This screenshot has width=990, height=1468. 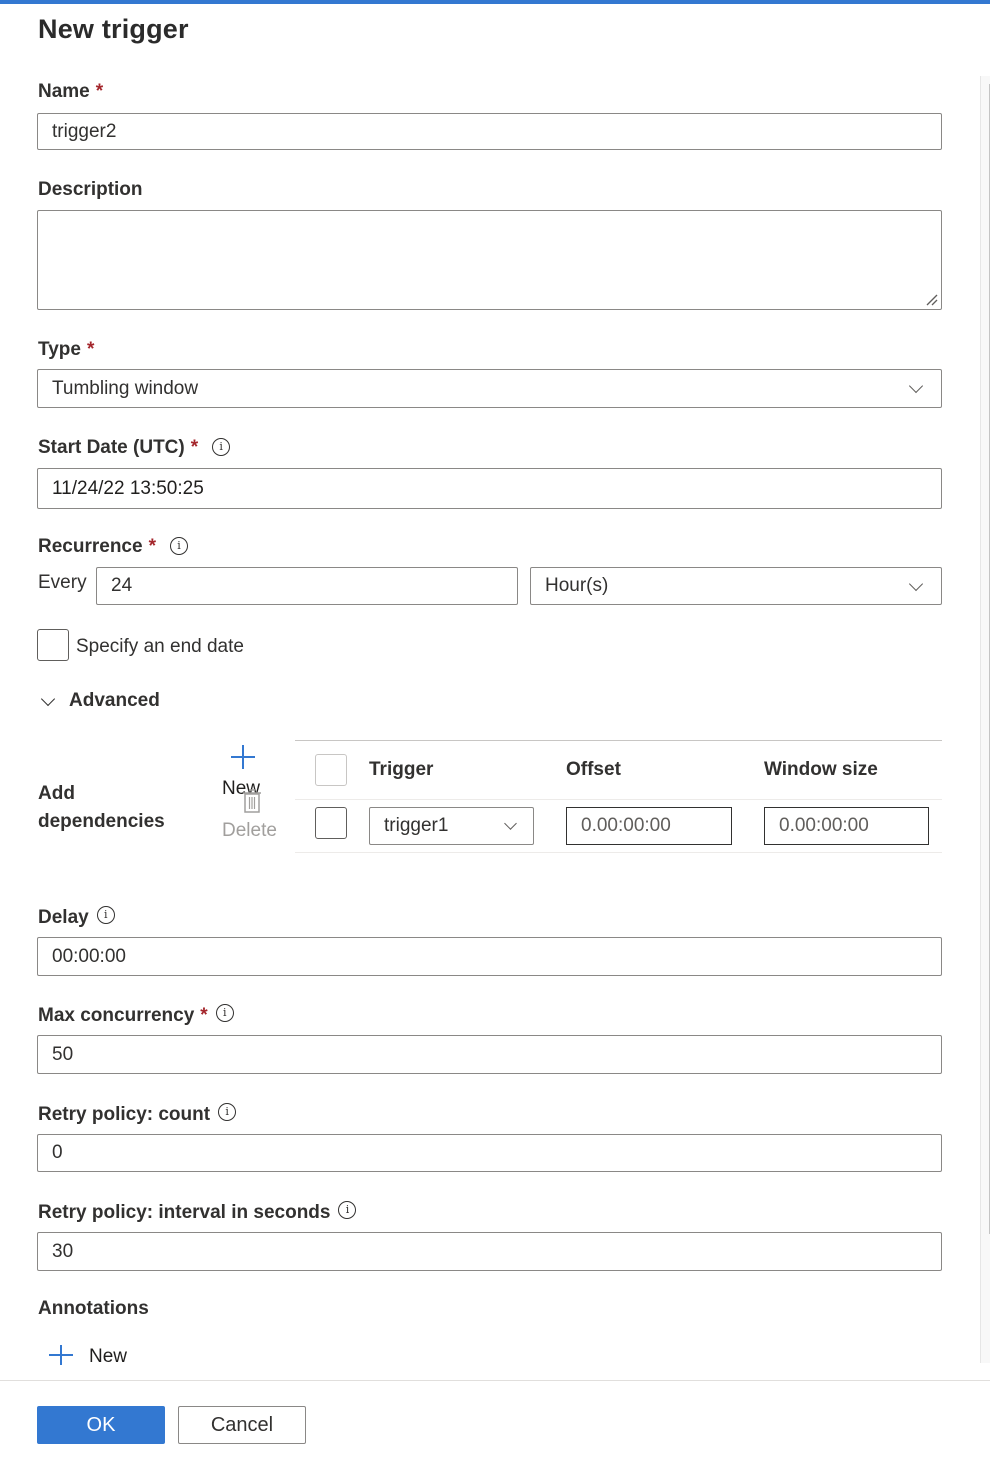 What do you see at coordinates (101, 808) in the screenshot?
I see `add-dependencies-label: Add dependencies` at bounding box center [101, 808].